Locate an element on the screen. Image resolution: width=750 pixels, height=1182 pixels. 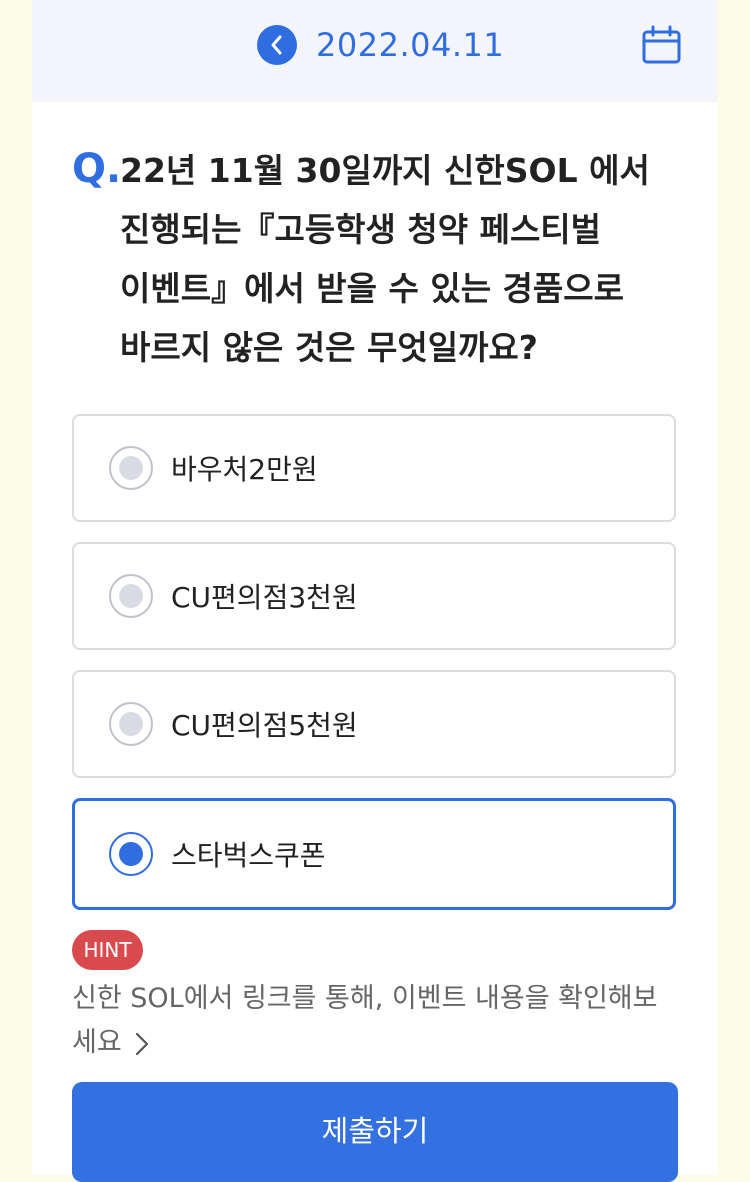
radio-button-selected is located at coordinates (131, 854).